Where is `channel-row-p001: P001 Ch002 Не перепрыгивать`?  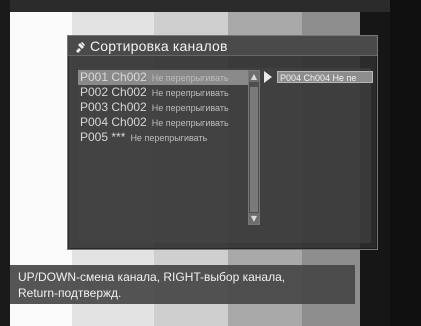
channel-row-p001: P001 Ch002 Не перепрыгивать is located at coordinates (163, 77).